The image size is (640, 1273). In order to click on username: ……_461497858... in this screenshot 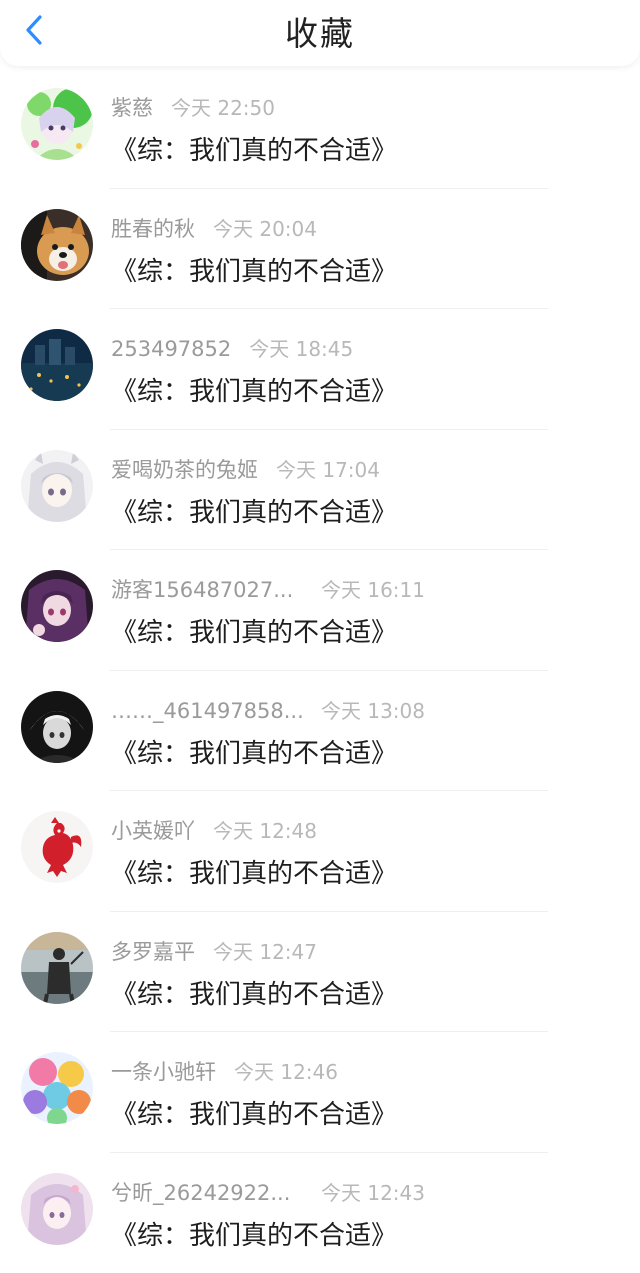, I will do `click(207, 711)`.